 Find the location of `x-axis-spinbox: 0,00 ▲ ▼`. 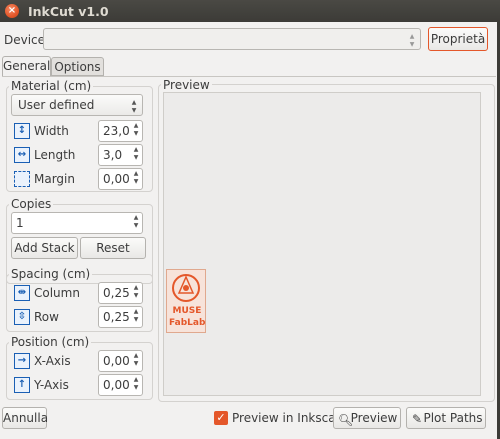

x-axis-spinbox: 0,00 ▲ ▼ is located at coordinates (120, 361).